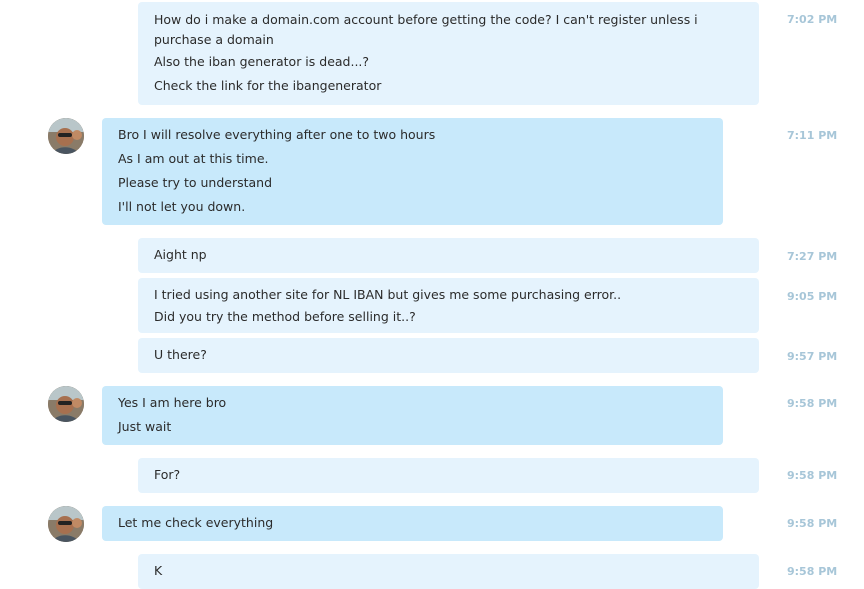 The width and height of the screenshot is (864, 589). I want to click on incoming-message: Let me check everything, so click(412, 523).